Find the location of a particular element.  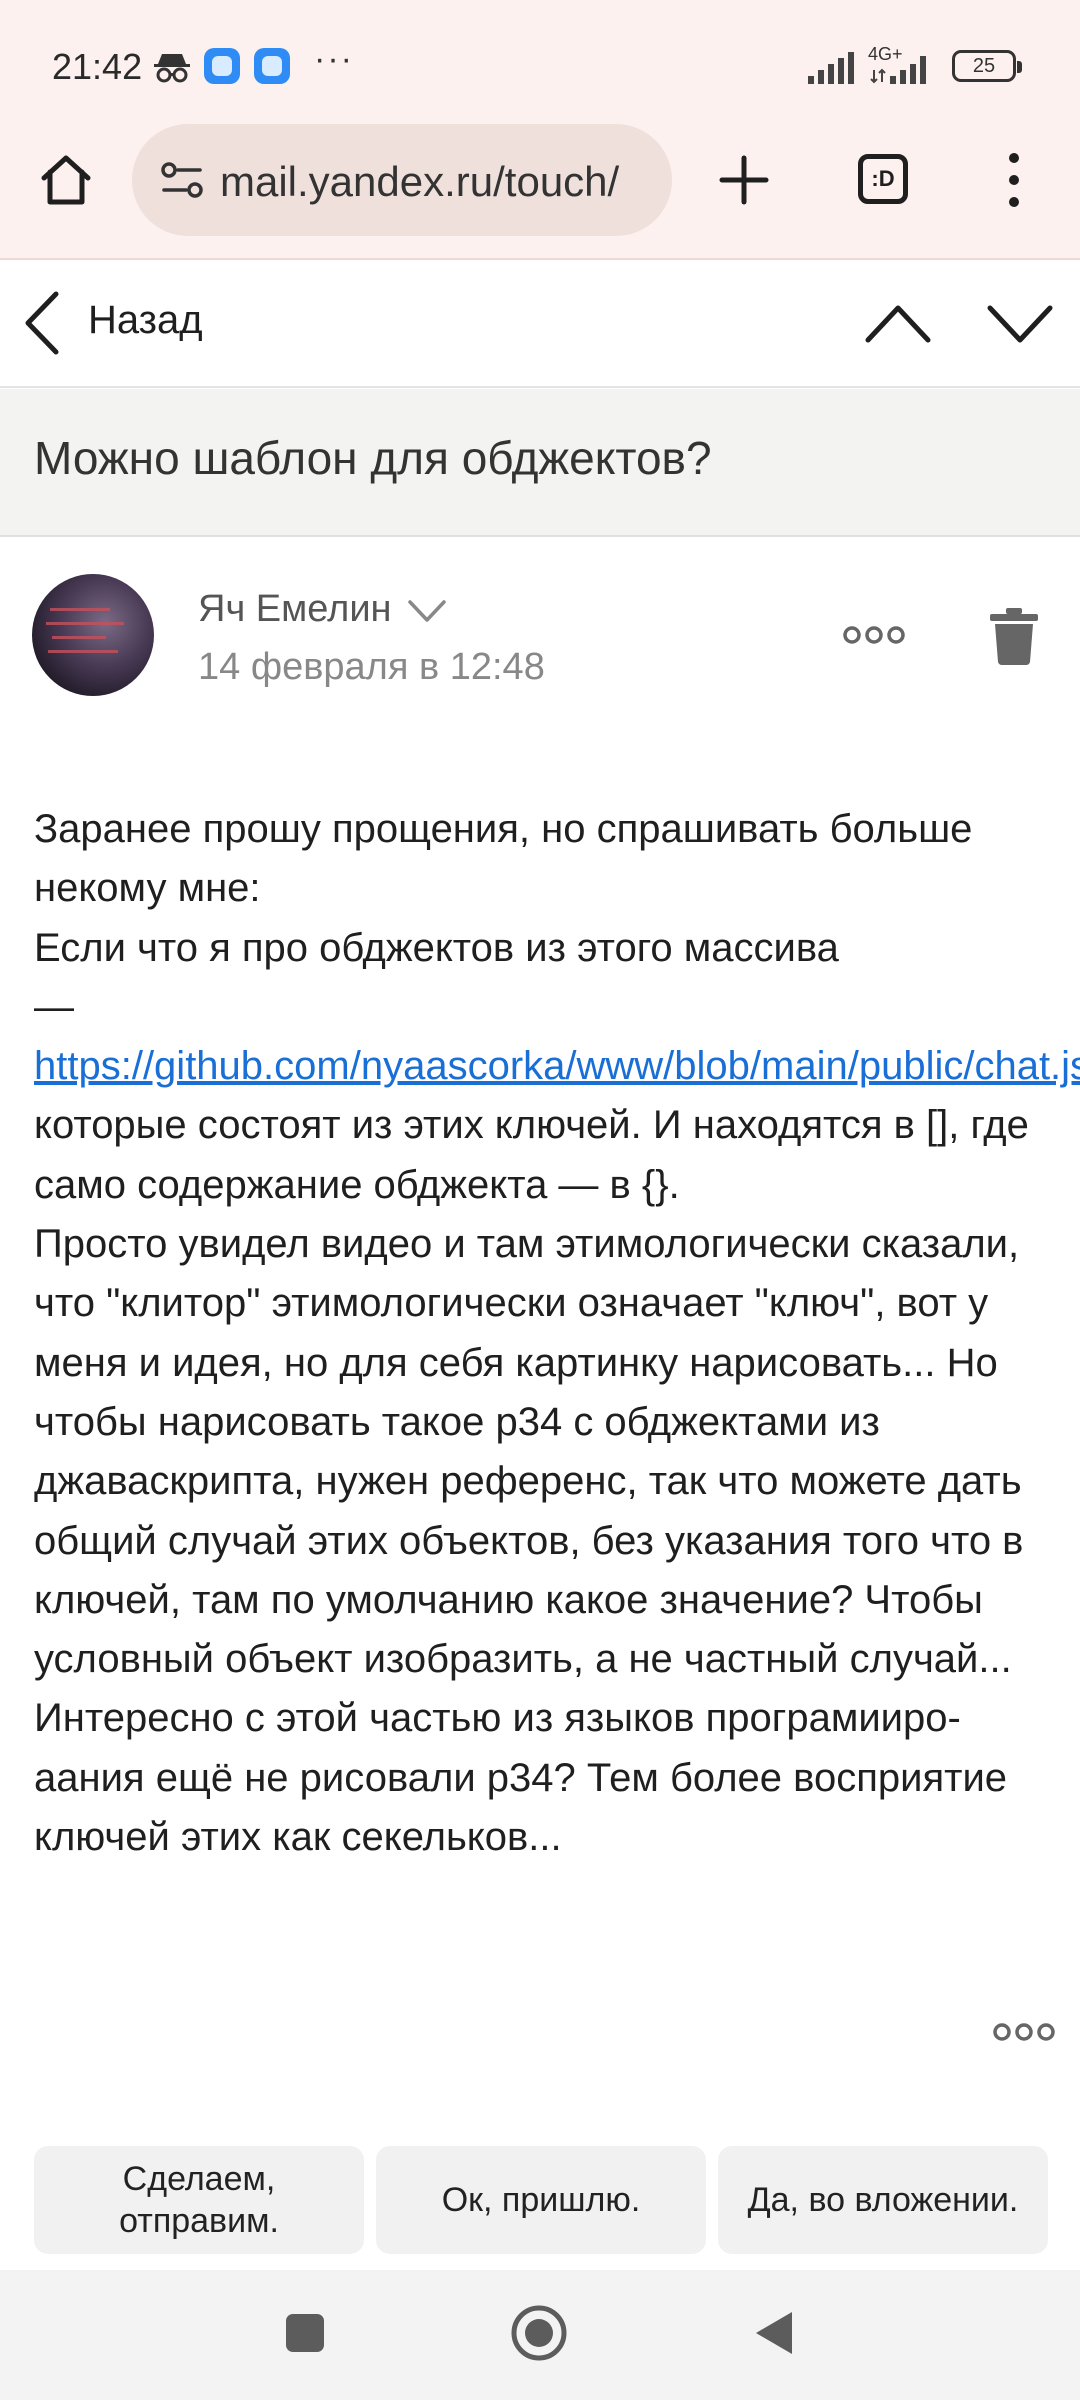

system-back-icon is located at coordinates (774, 2333).